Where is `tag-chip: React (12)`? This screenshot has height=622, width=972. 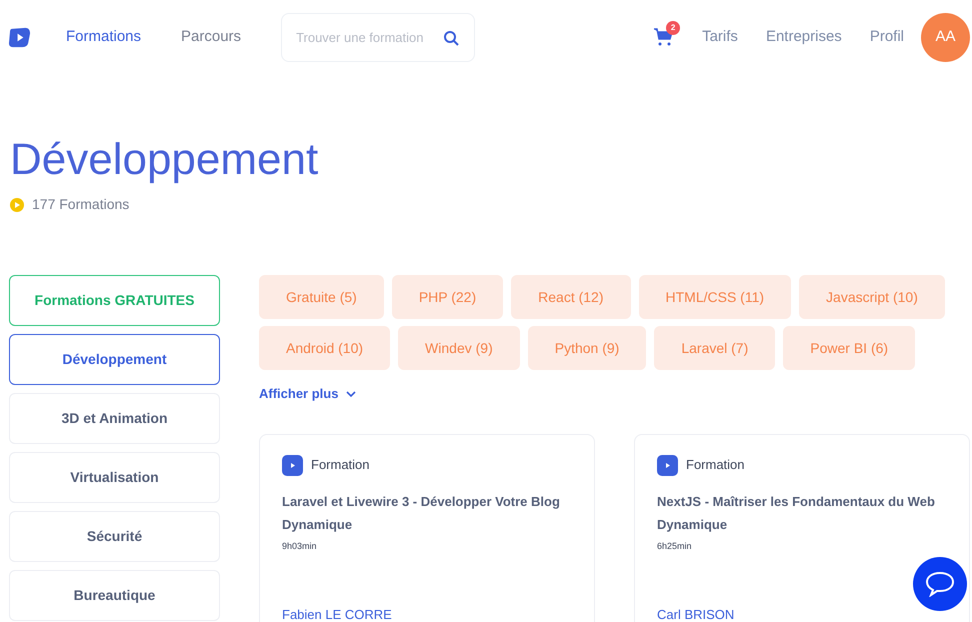 tag-chip: React (12) is located at coordinates (570, 297).